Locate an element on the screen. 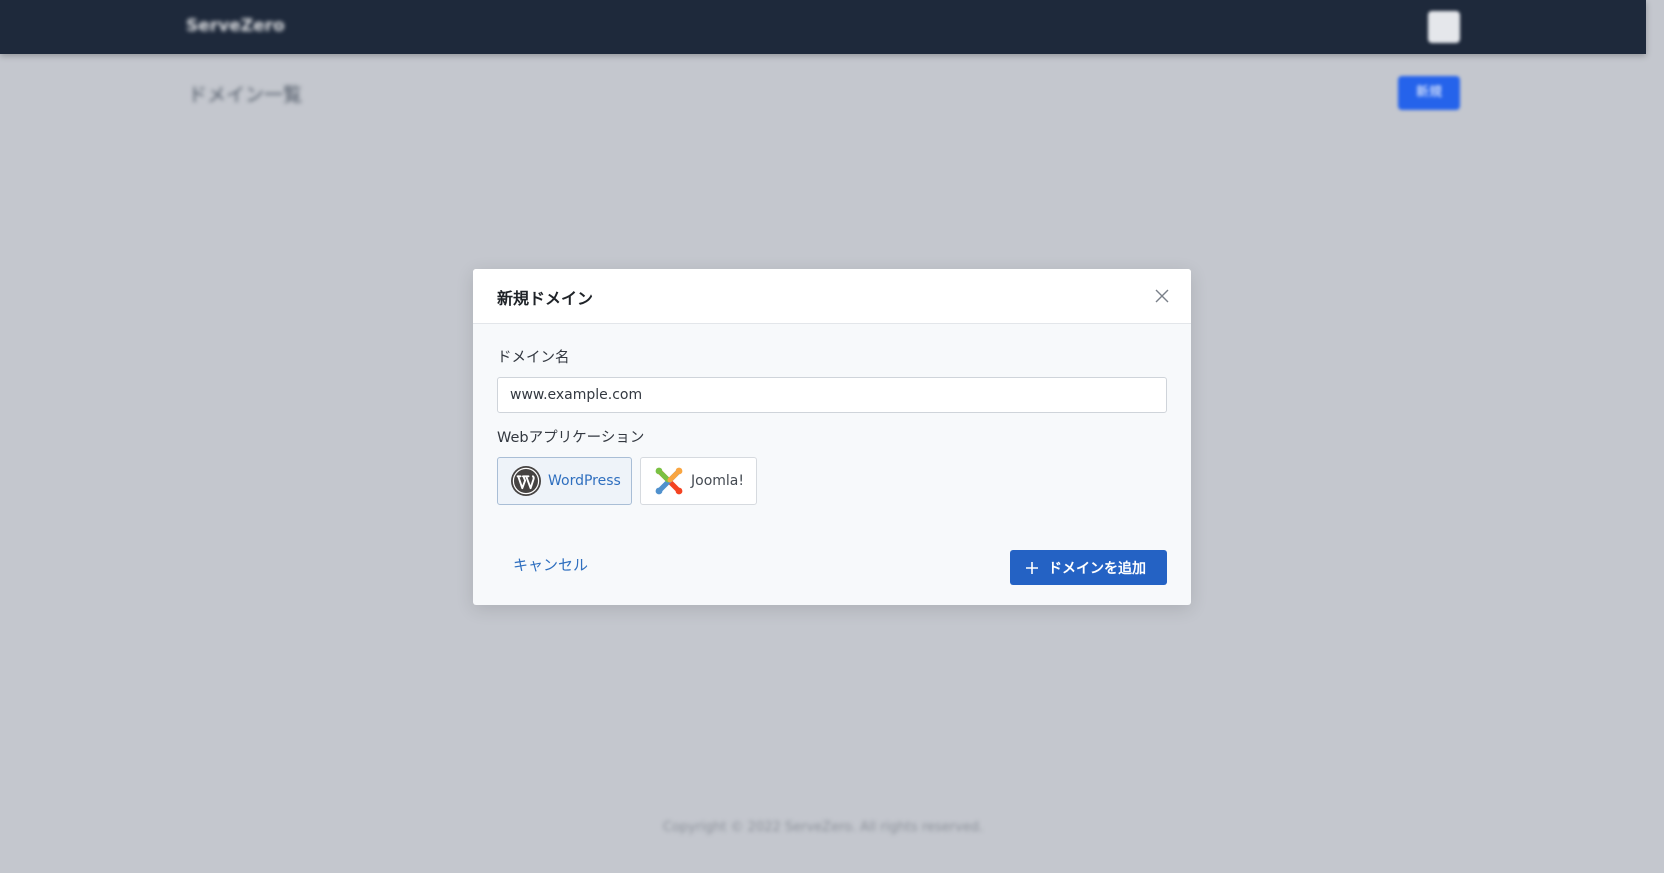 This screenshot has height=873, width=1664. top-navbar: ServeZero is located at coordinates (823, 27).